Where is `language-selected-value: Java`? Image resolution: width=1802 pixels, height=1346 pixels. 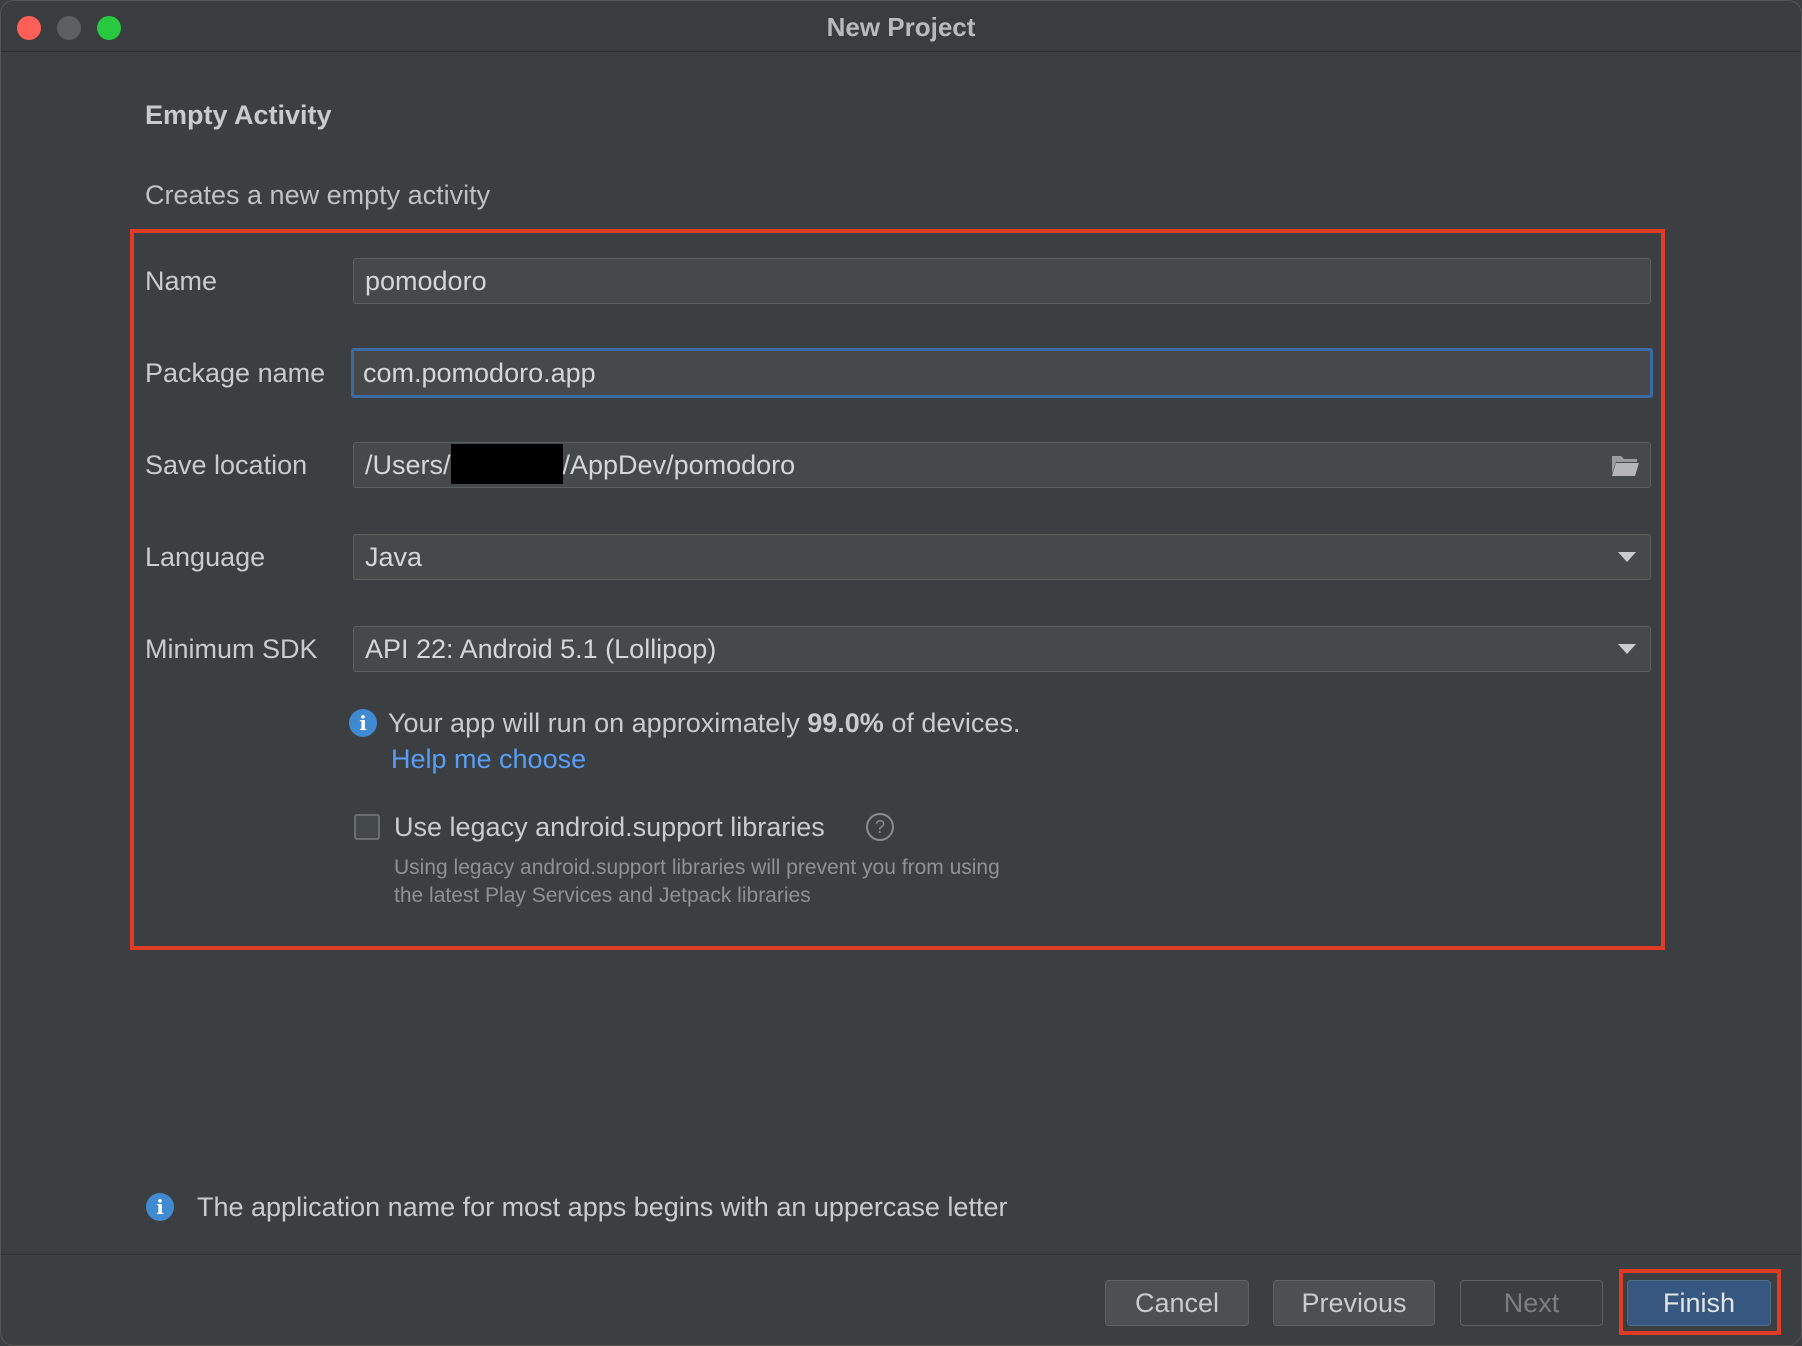 language-selected-value: Java is located at coordinates (394, 557).